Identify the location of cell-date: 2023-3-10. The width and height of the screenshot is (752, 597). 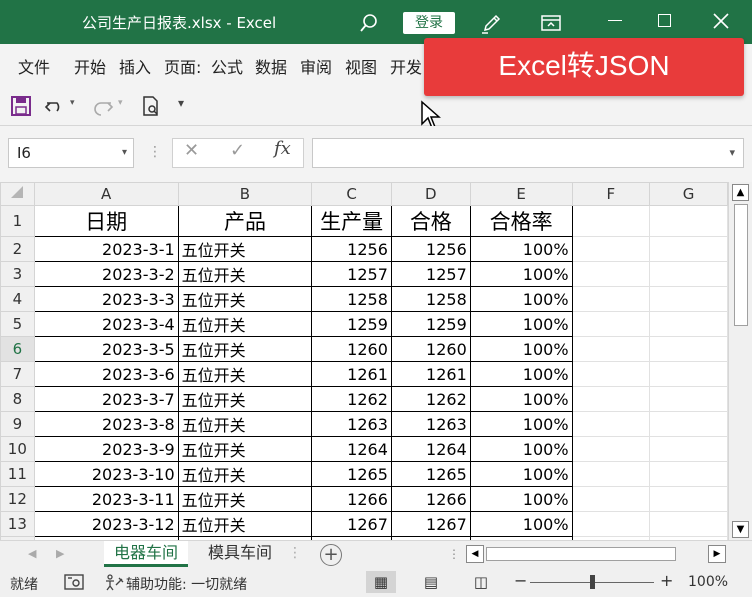
(106, 474).